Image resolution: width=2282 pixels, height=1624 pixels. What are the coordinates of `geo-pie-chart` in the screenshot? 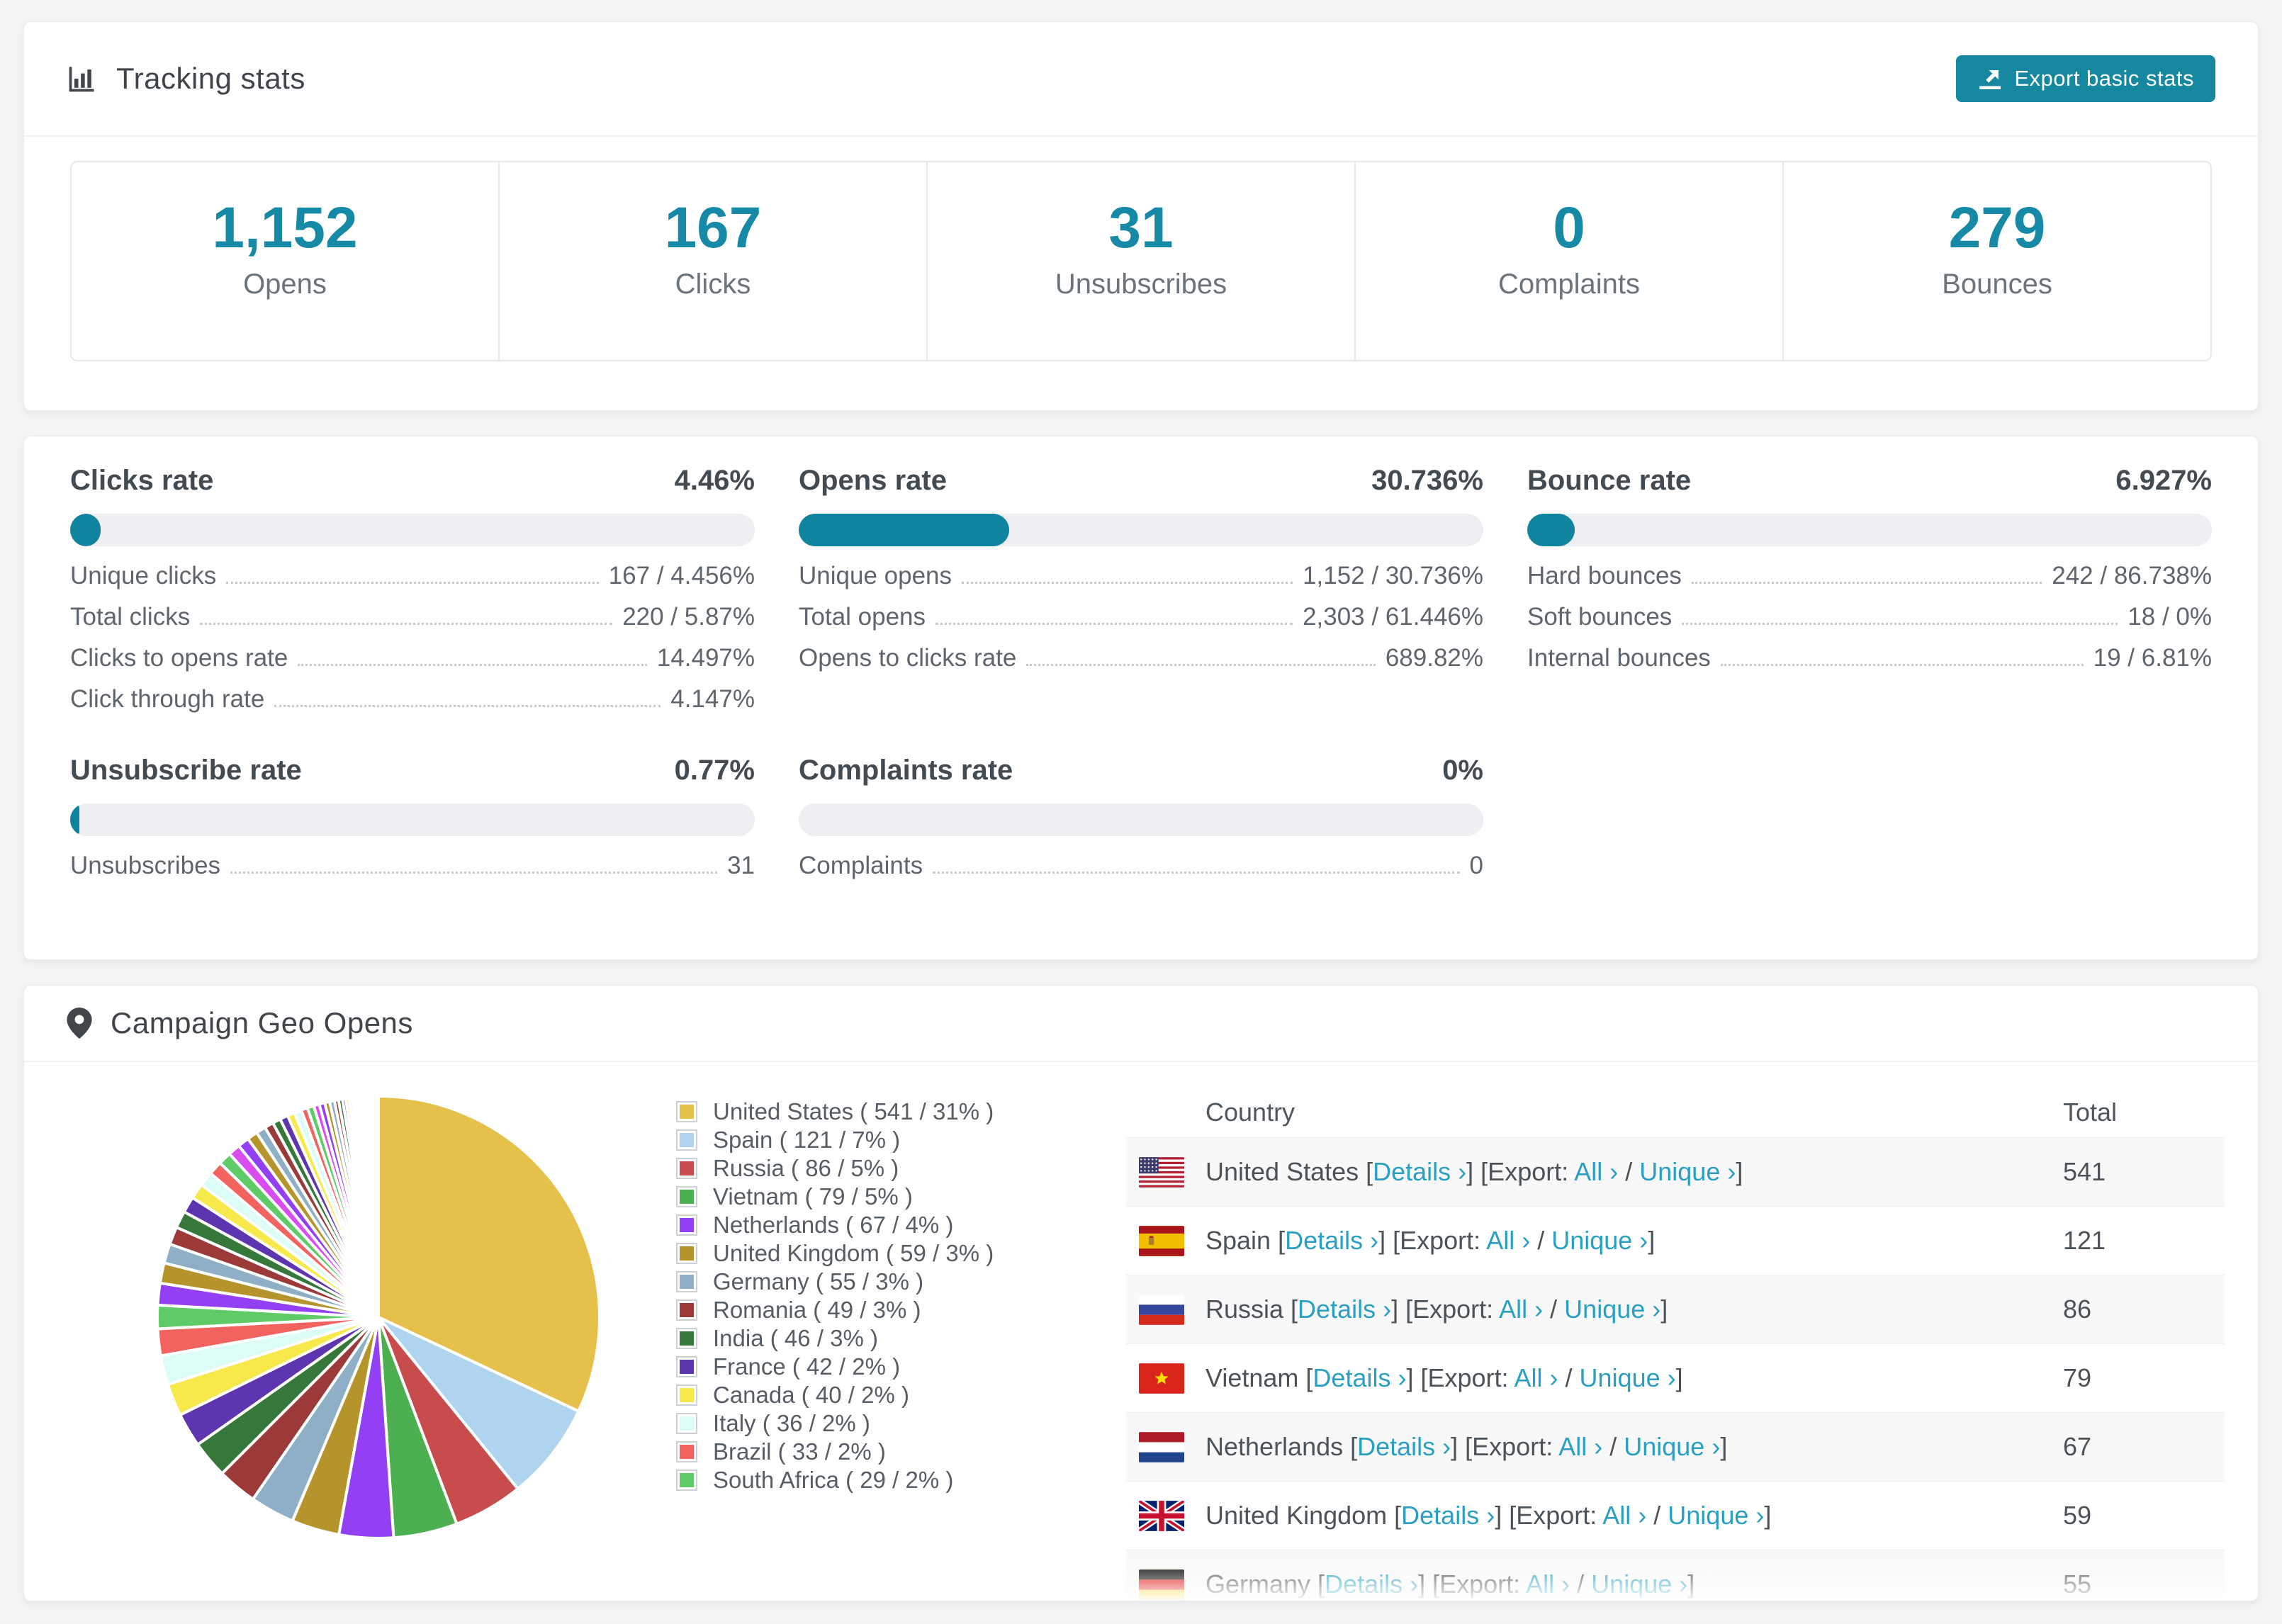 It's located at (379, 1317).